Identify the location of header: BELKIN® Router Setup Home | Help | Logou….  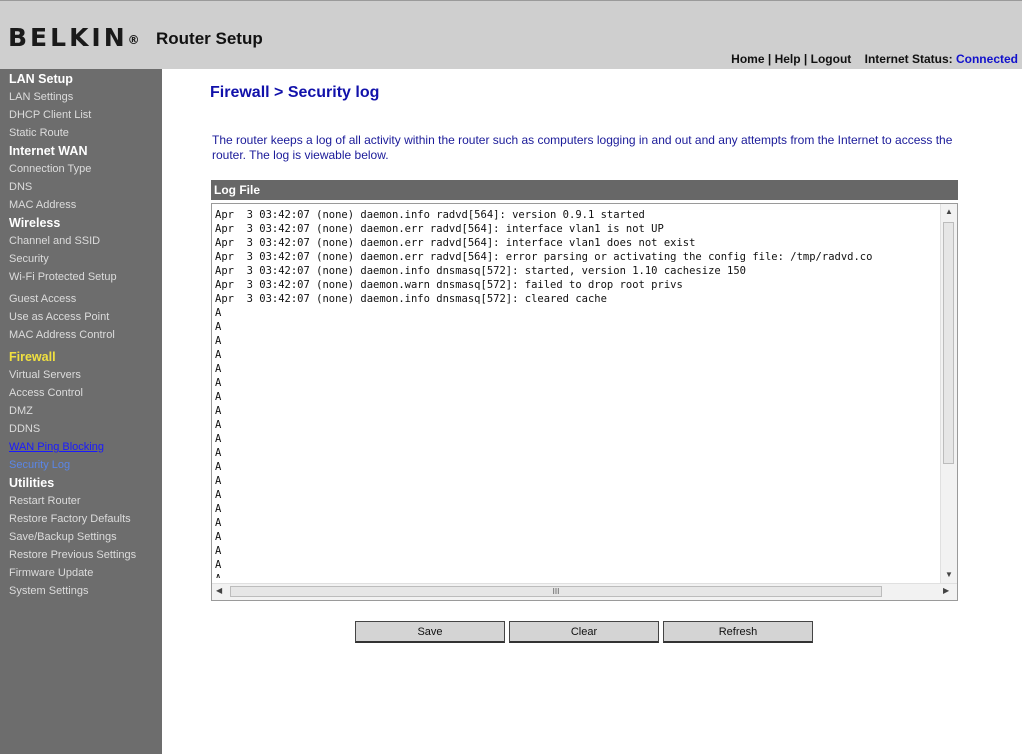
(511, 34).